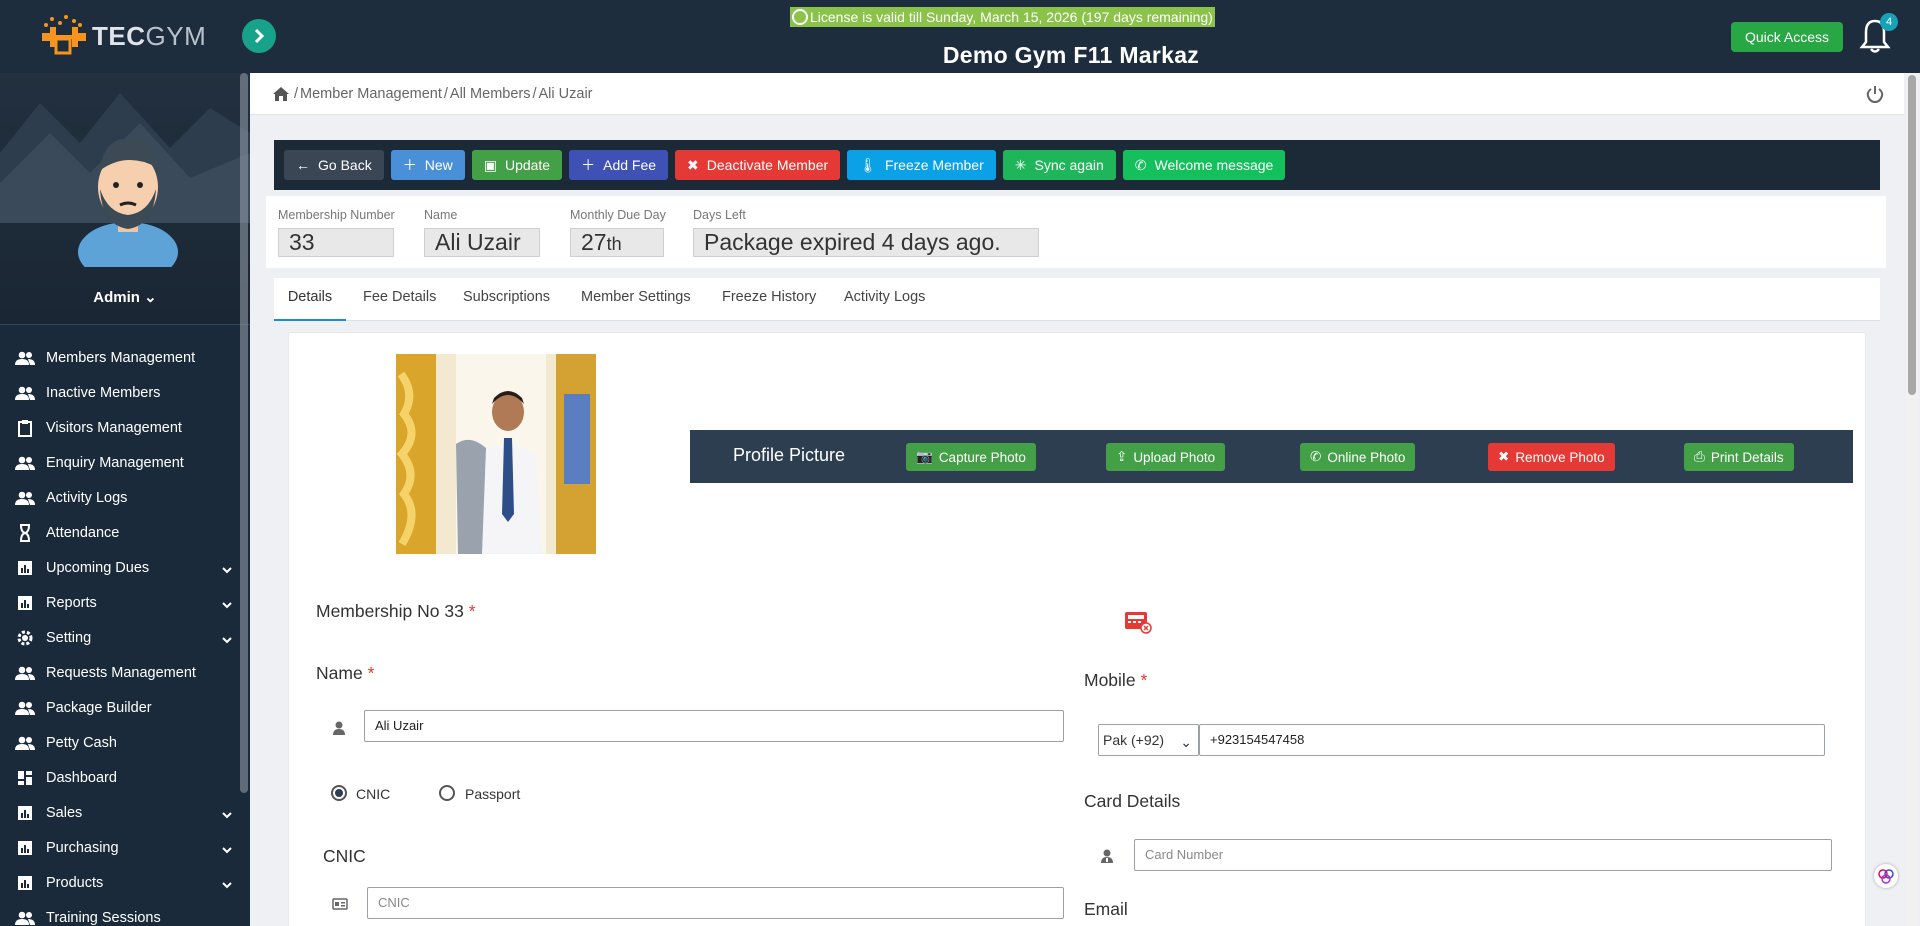 This screenshot has height=926, width=1920. I want to click on capture-photo-button: 📷 Capture Photo, so click(971, 457).